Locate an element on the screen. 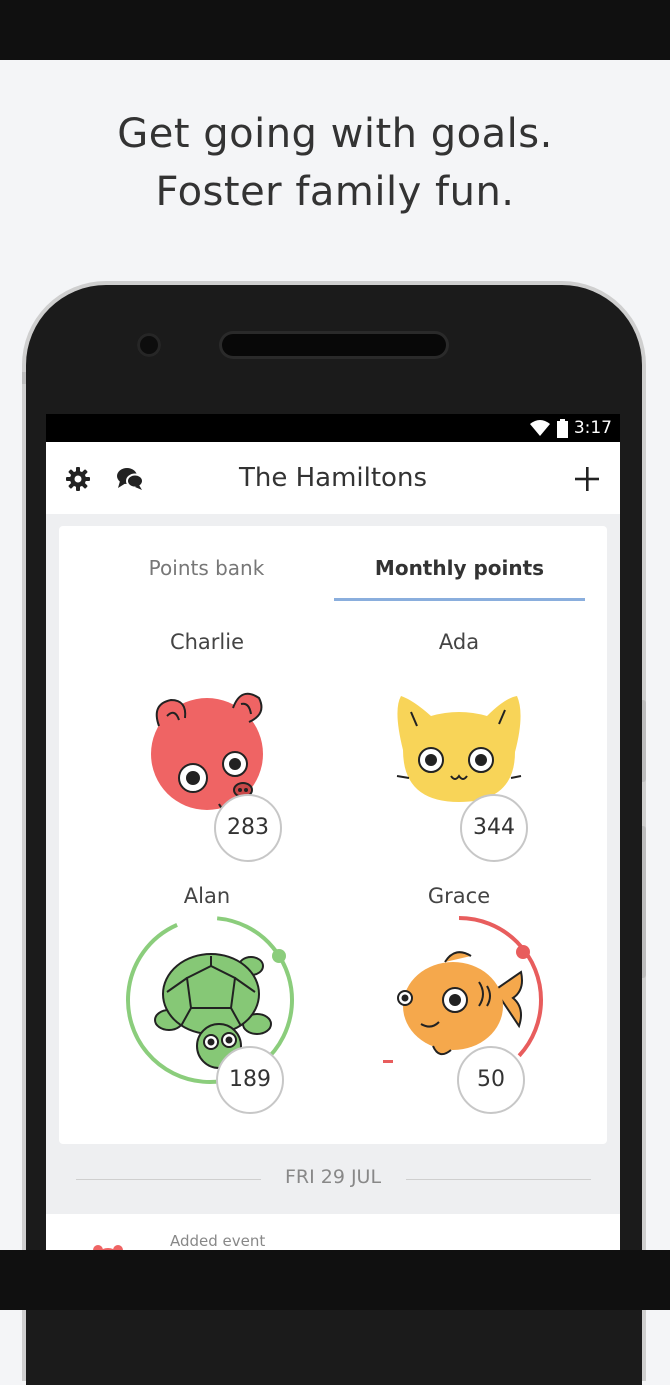  front-camera is located at coordinates (149, 345).